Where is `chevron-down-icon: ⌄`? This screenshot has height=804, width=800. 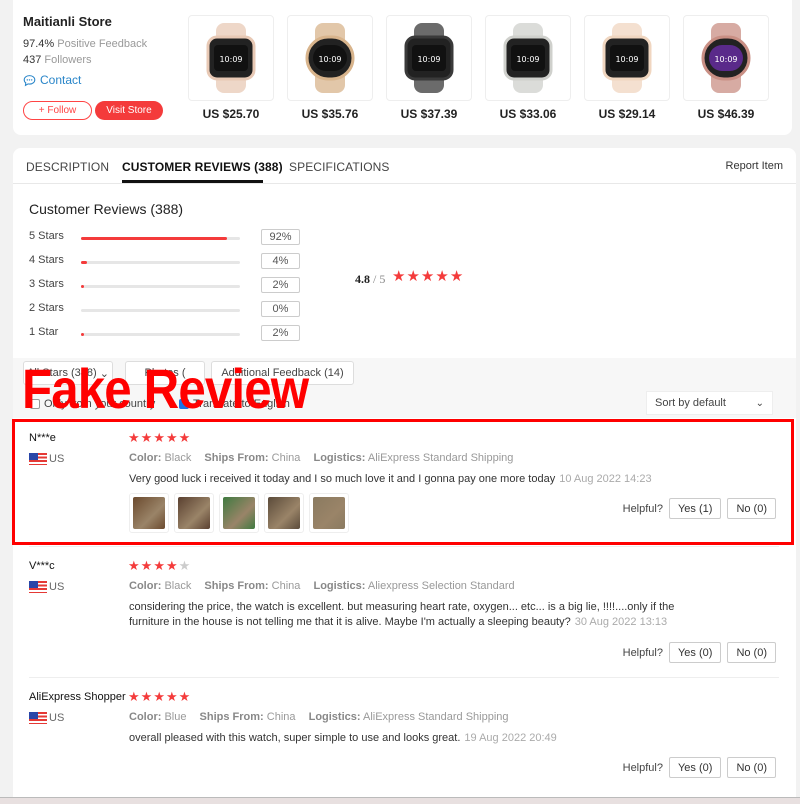
chevron-down-icon: ⌄ is located at coordinates (104, 373).